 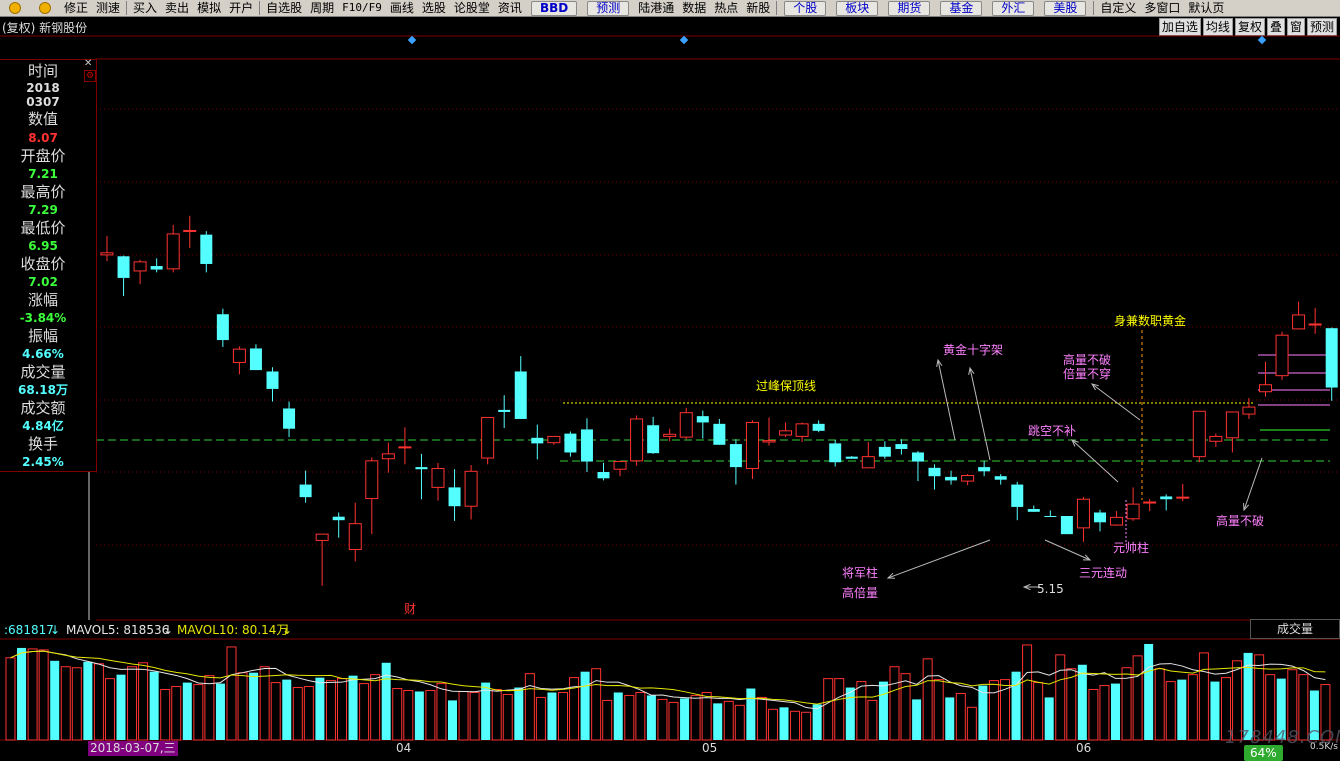 I want to click on month-label: 06, so click(x=1084, y=748).